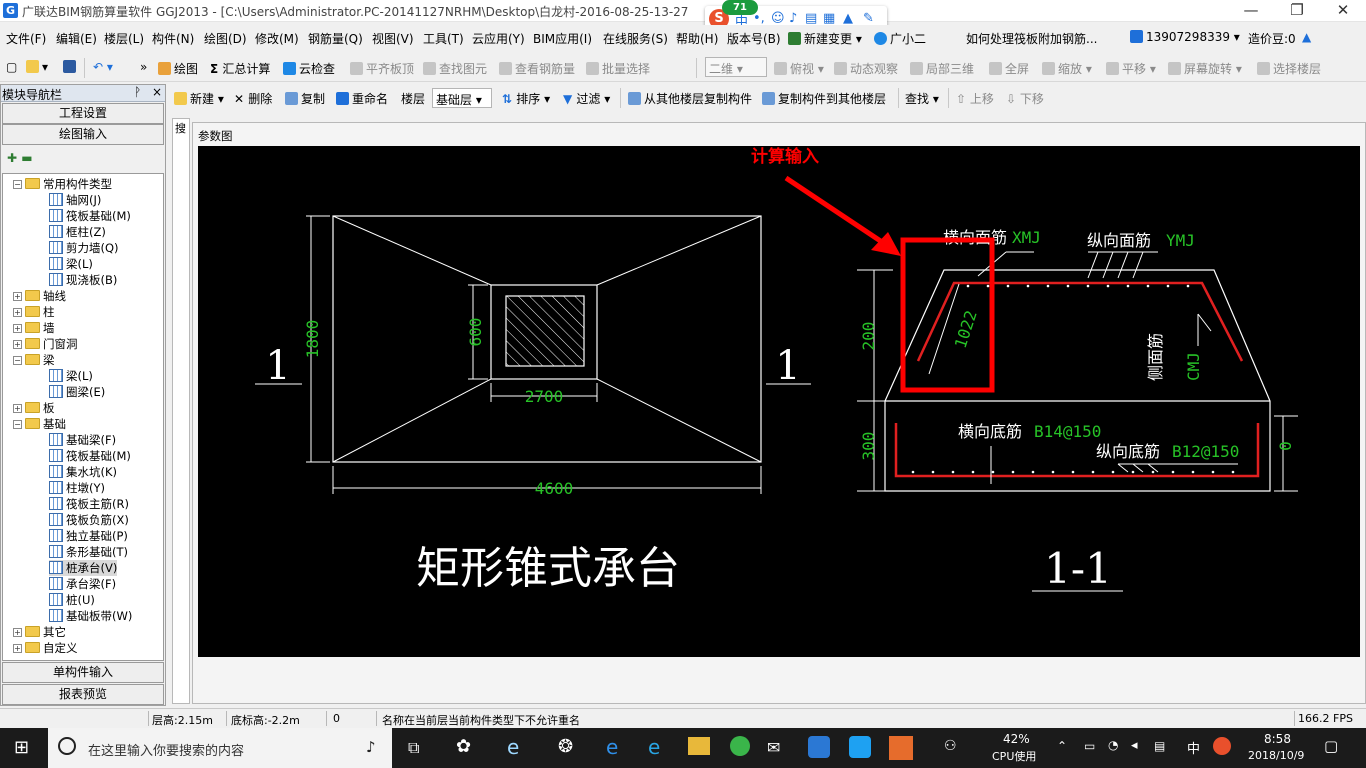  What do you see at coordinates (45, 344) in the screenshot?
I see `tree-folder: + 门窗洞` at bounding box center [45, 344].